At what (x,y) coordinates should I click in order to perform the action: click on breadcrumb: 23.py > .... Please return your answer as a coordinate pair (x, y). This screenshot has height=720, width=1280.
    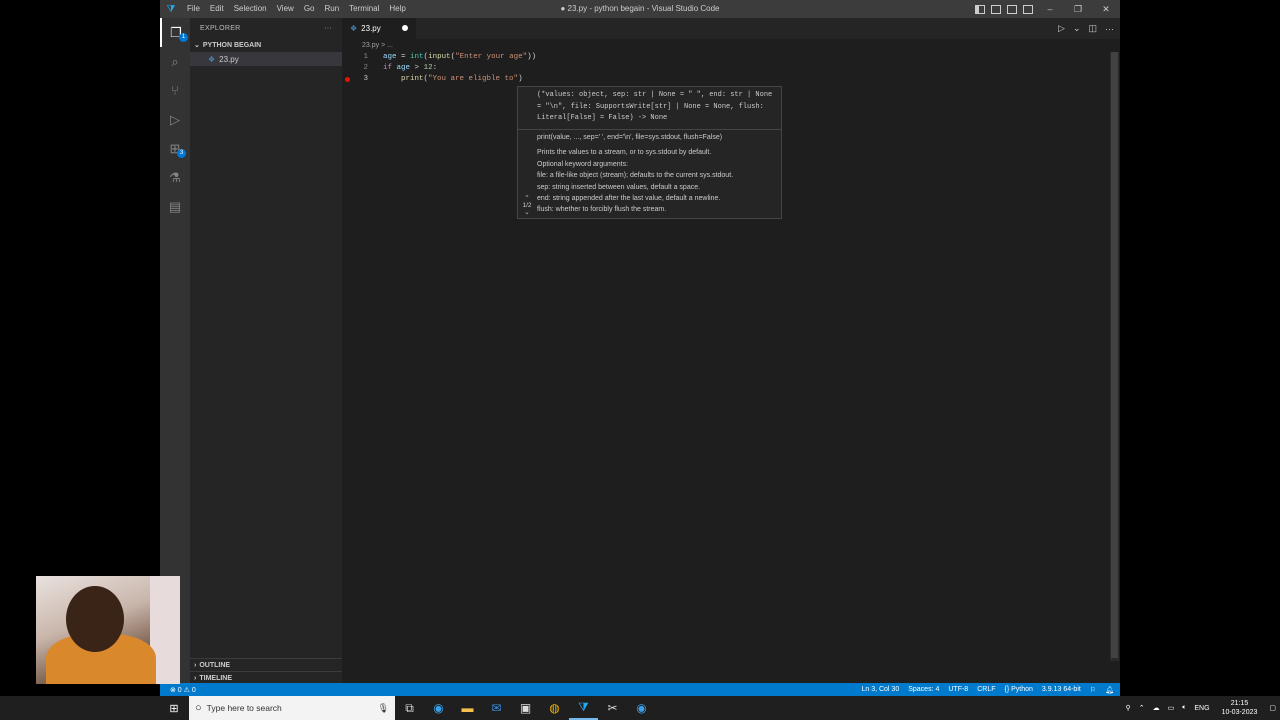
    Looking at the image, I should click on (731, 45).